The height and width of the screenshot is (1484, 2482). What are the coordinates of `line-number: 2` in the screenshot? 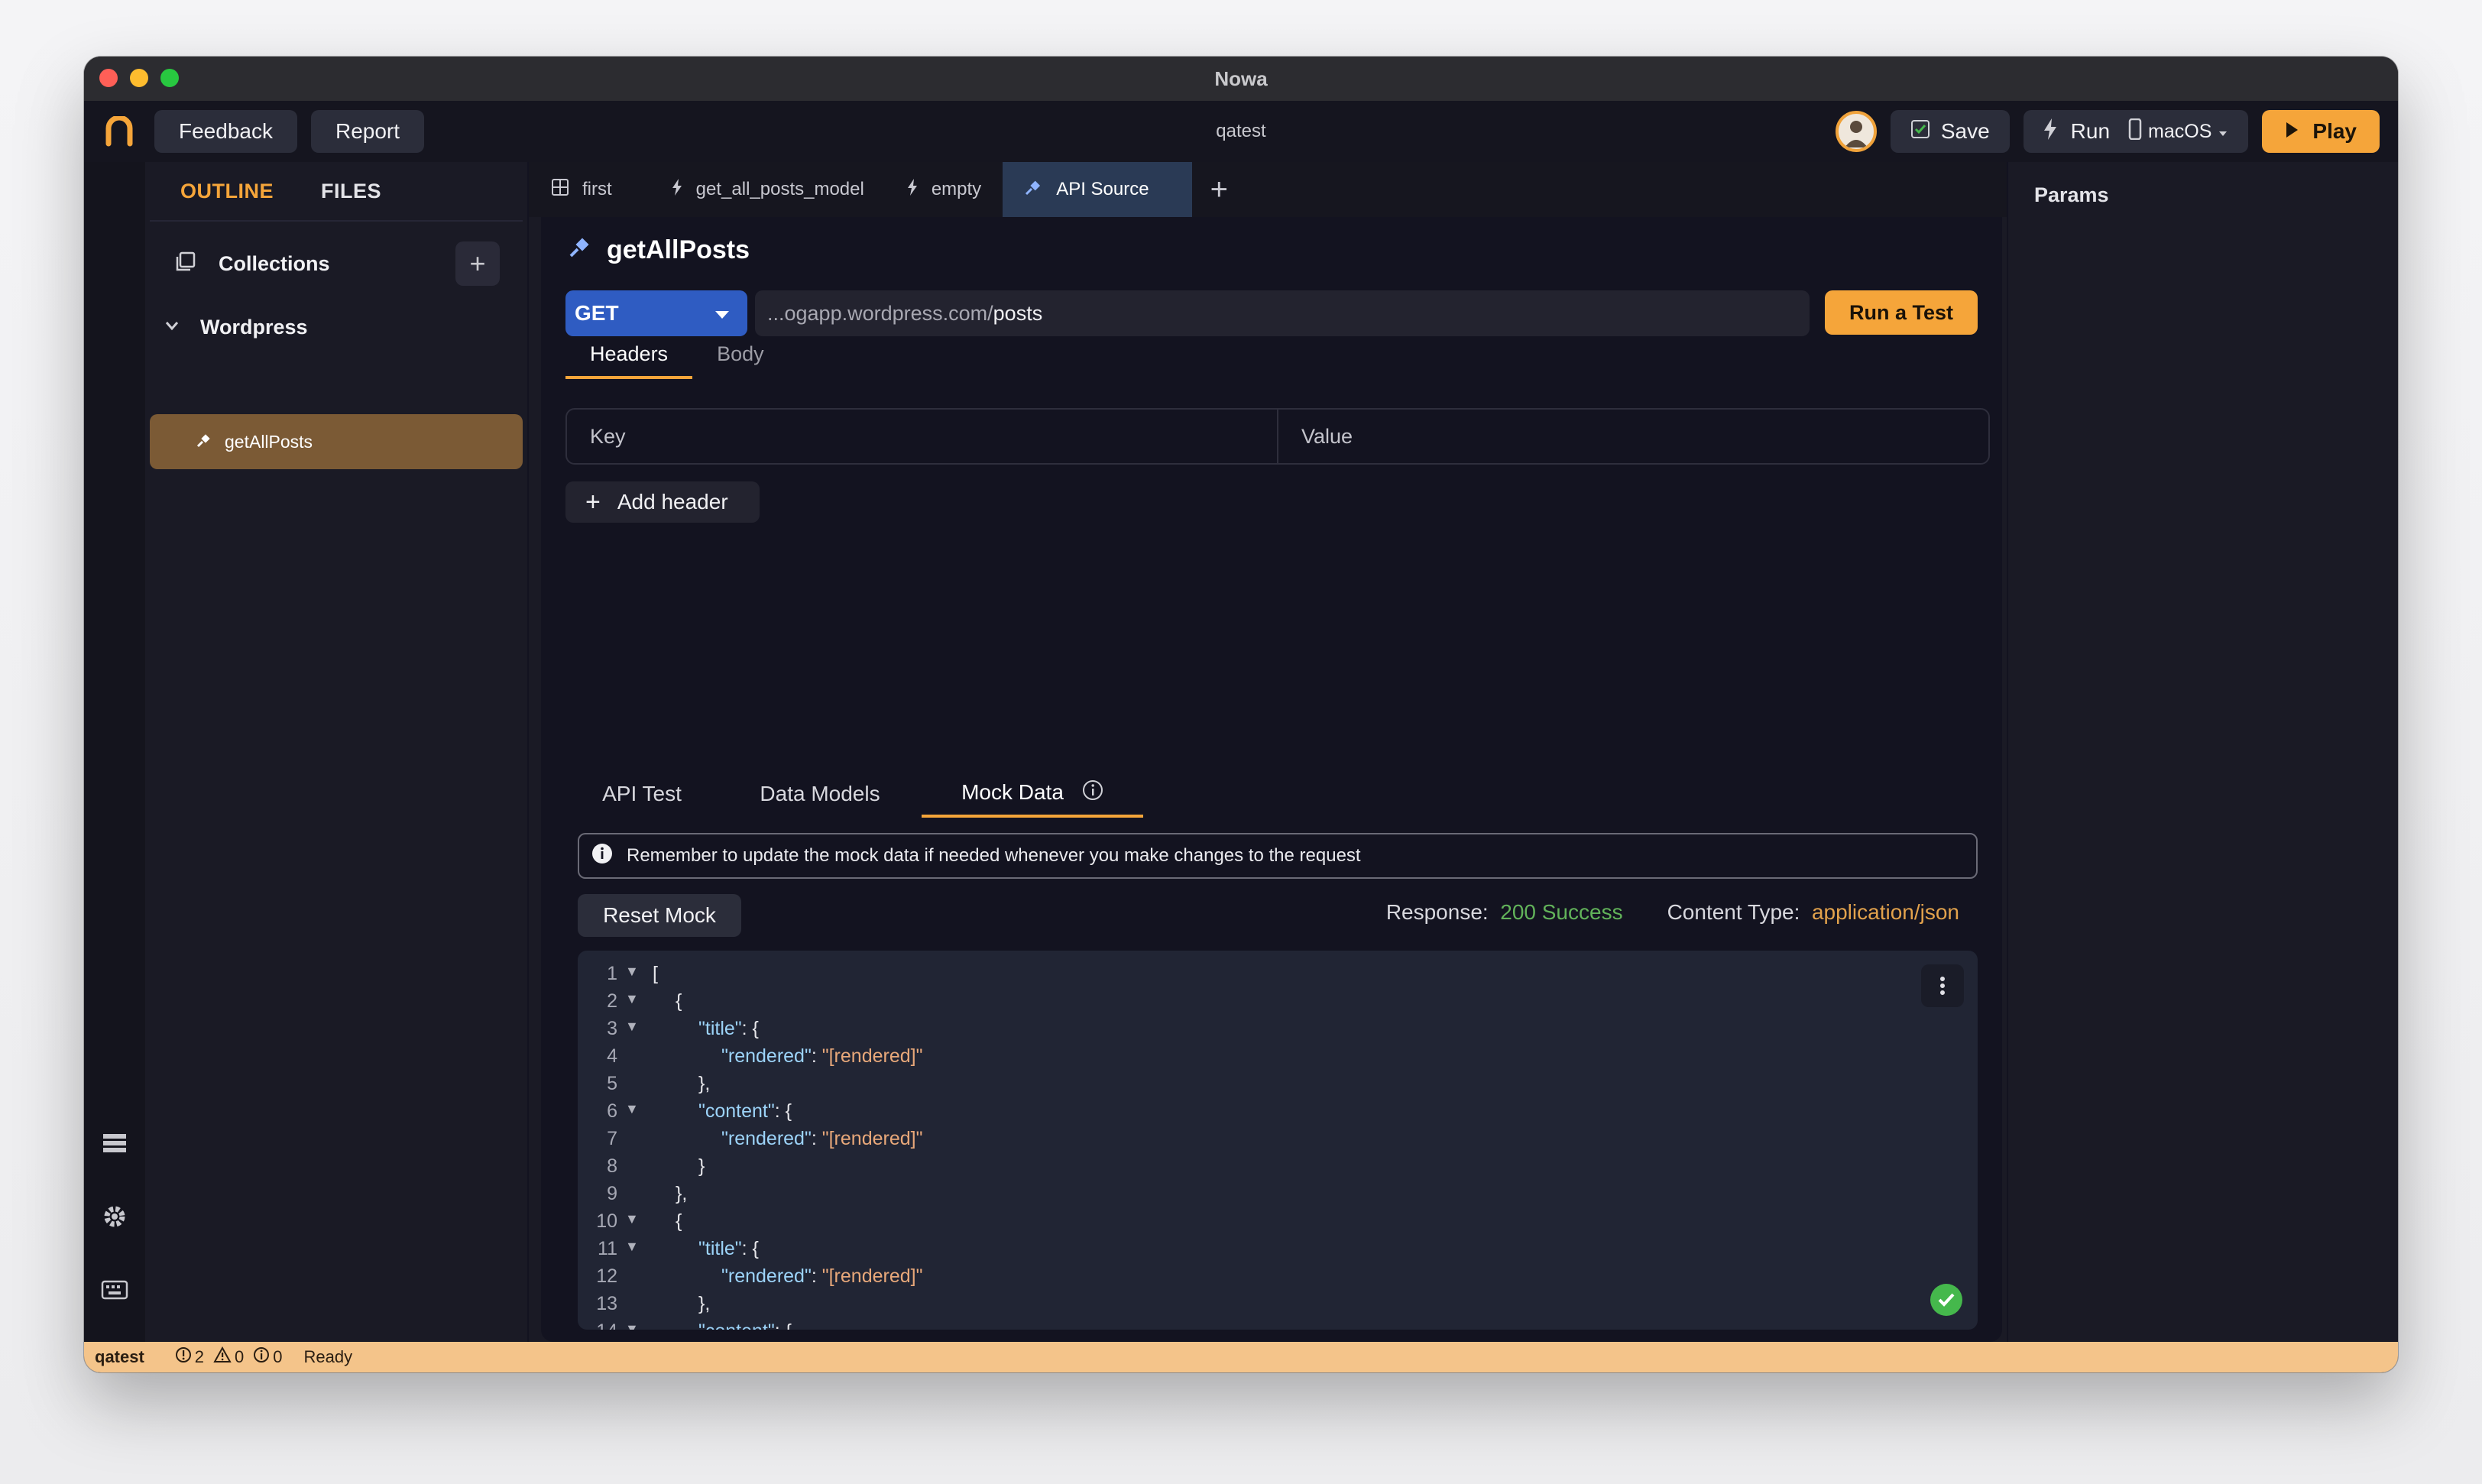 It's located at (612, 1001).